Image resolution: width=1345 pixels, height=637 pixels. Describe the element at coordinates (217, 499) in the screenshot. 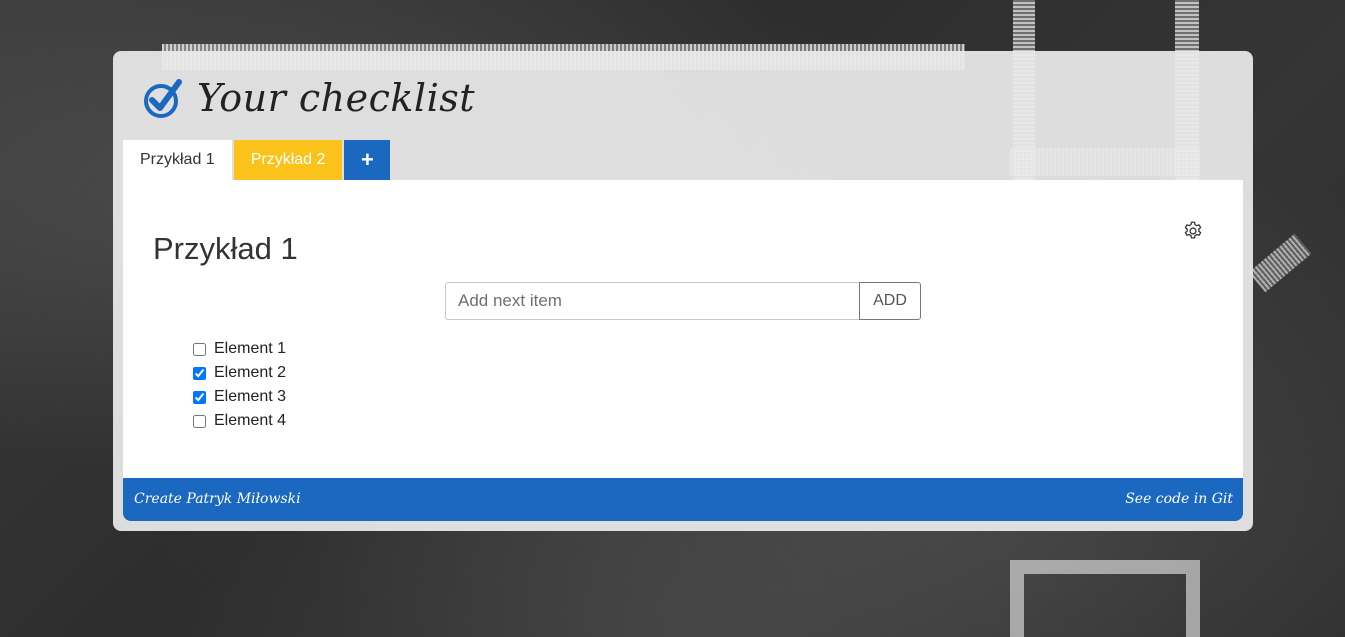

I see `author-credit: Create Patryk Miłowski` at that location.